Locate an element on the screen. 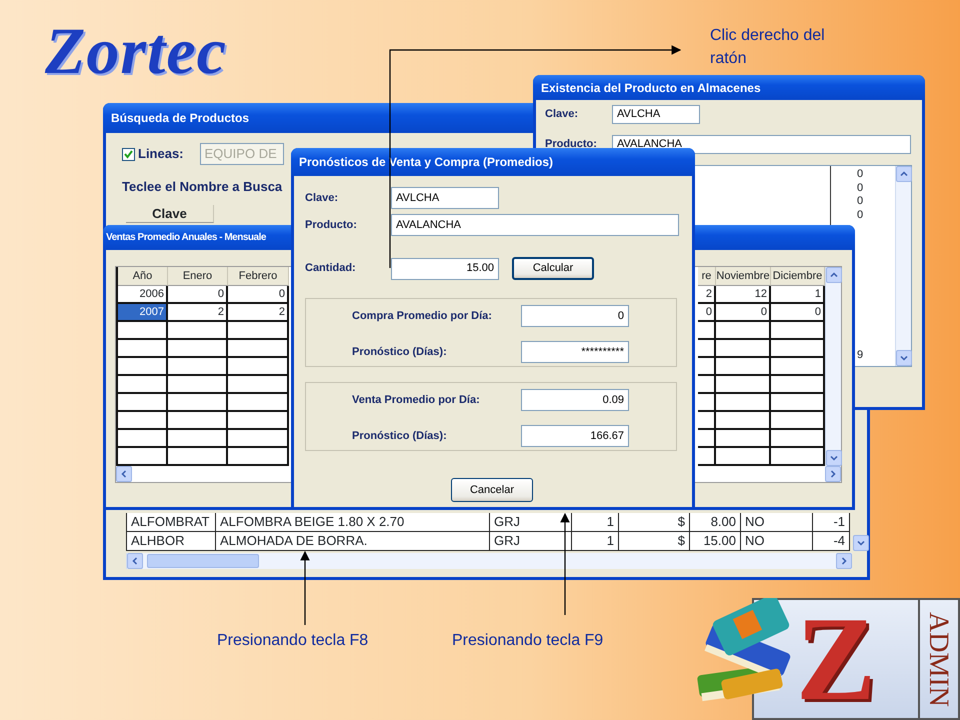 Image resolution: width=960 pixels, height=720 pixels. search-label: Teclee el Nombre a Busca is located at coordinates (203, 187).